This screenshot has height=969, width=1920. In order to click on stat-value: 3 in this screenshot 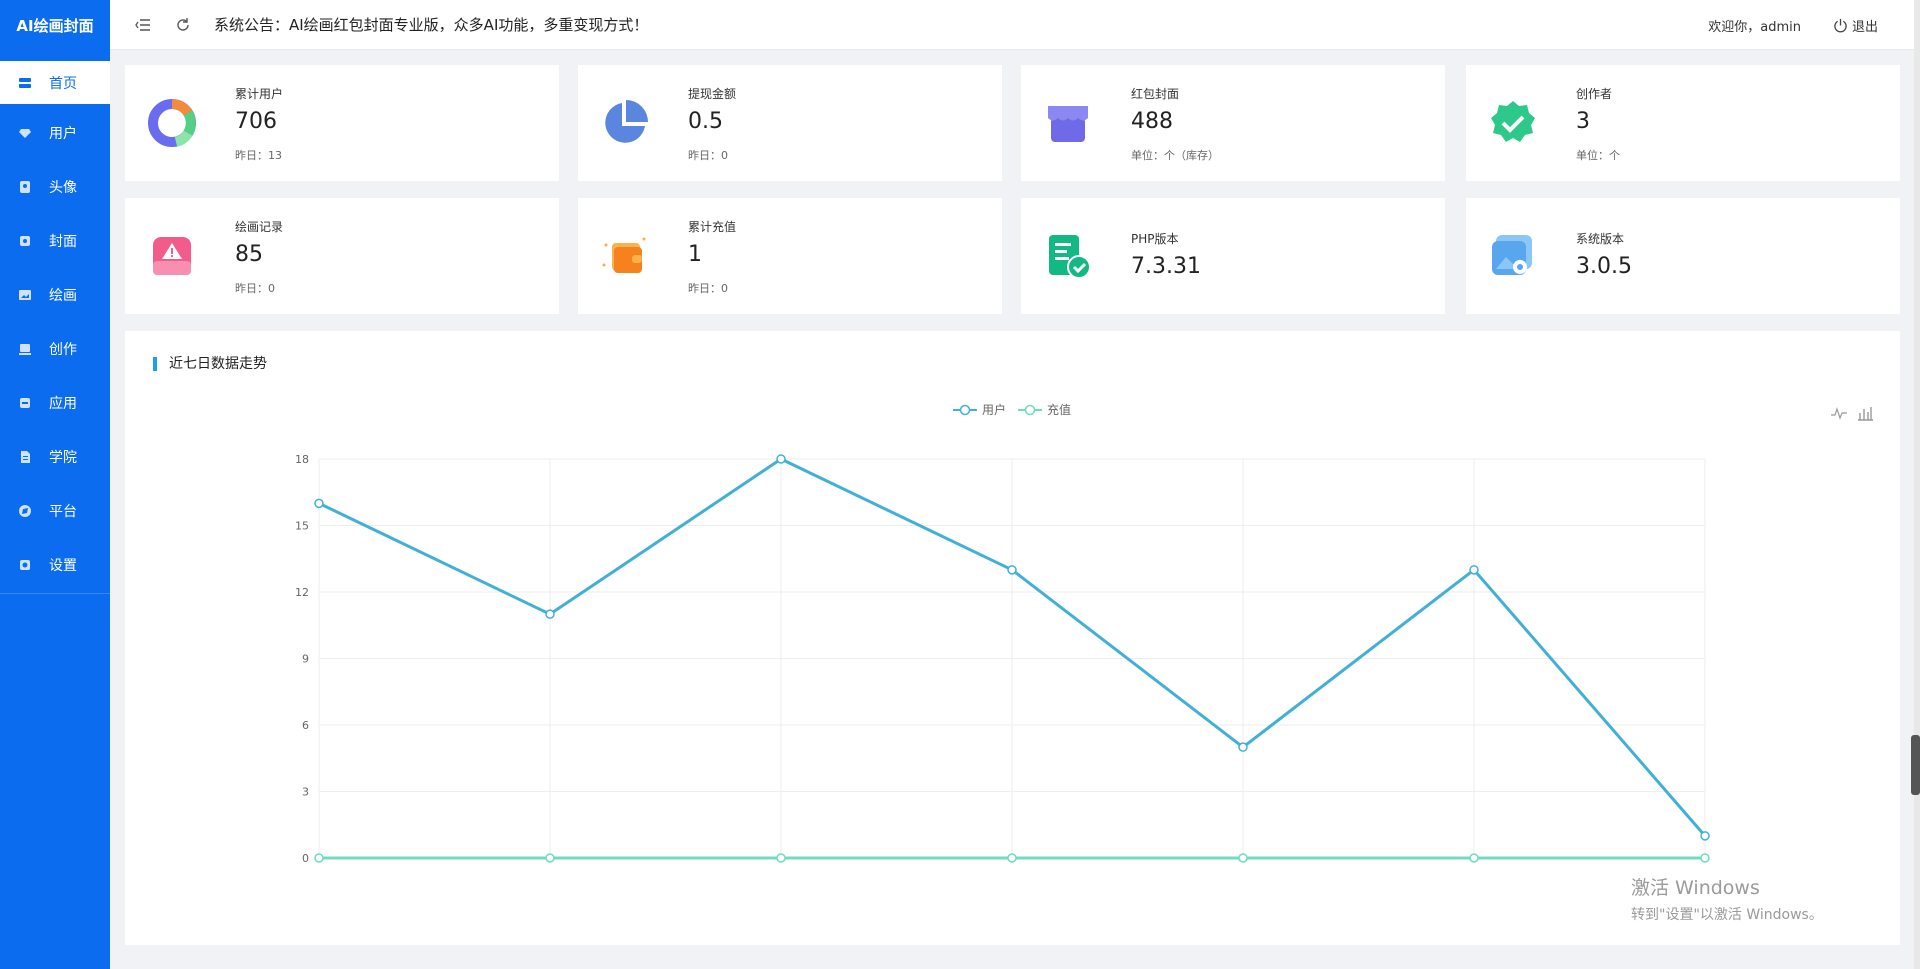, I will do `click(1583, 121)`.